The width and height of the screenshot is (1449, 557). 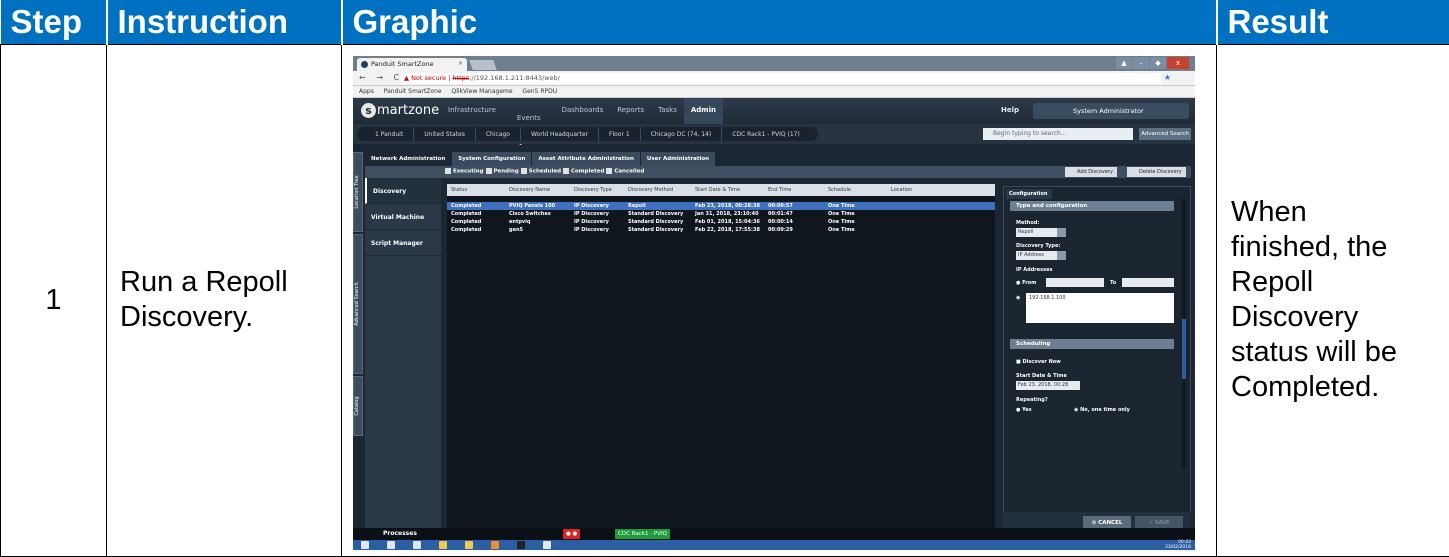 I want to click on logo-text: martzone, so click(x=408, y=110).